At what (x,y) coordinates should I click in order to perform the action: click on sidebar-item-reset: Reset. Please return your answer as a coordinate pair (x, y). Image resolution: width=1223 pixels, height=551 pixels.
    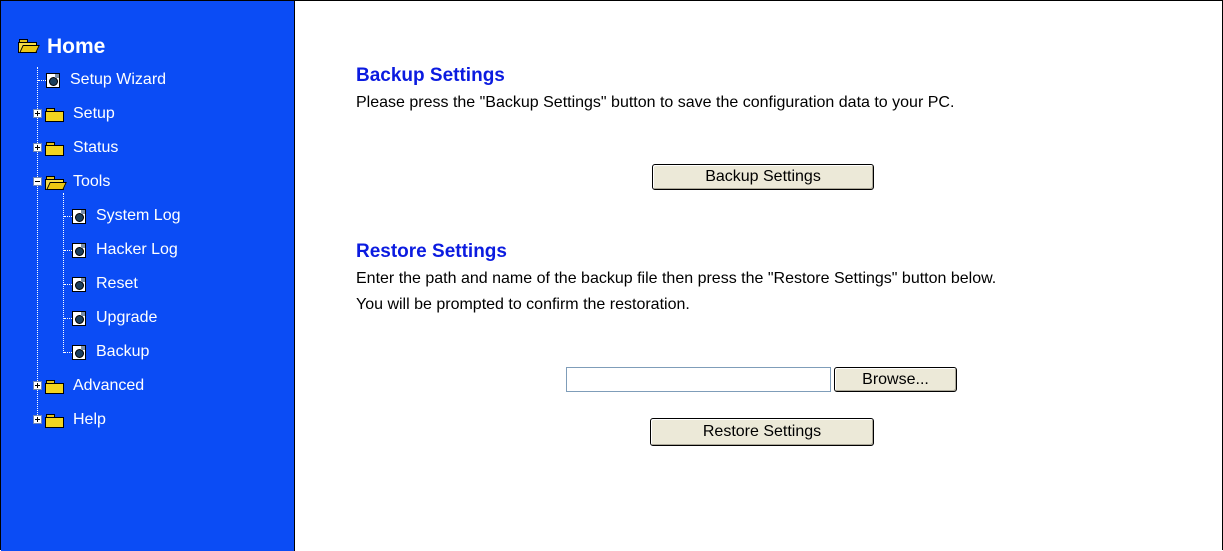
    Looking at the image, I should click on (105, 284).